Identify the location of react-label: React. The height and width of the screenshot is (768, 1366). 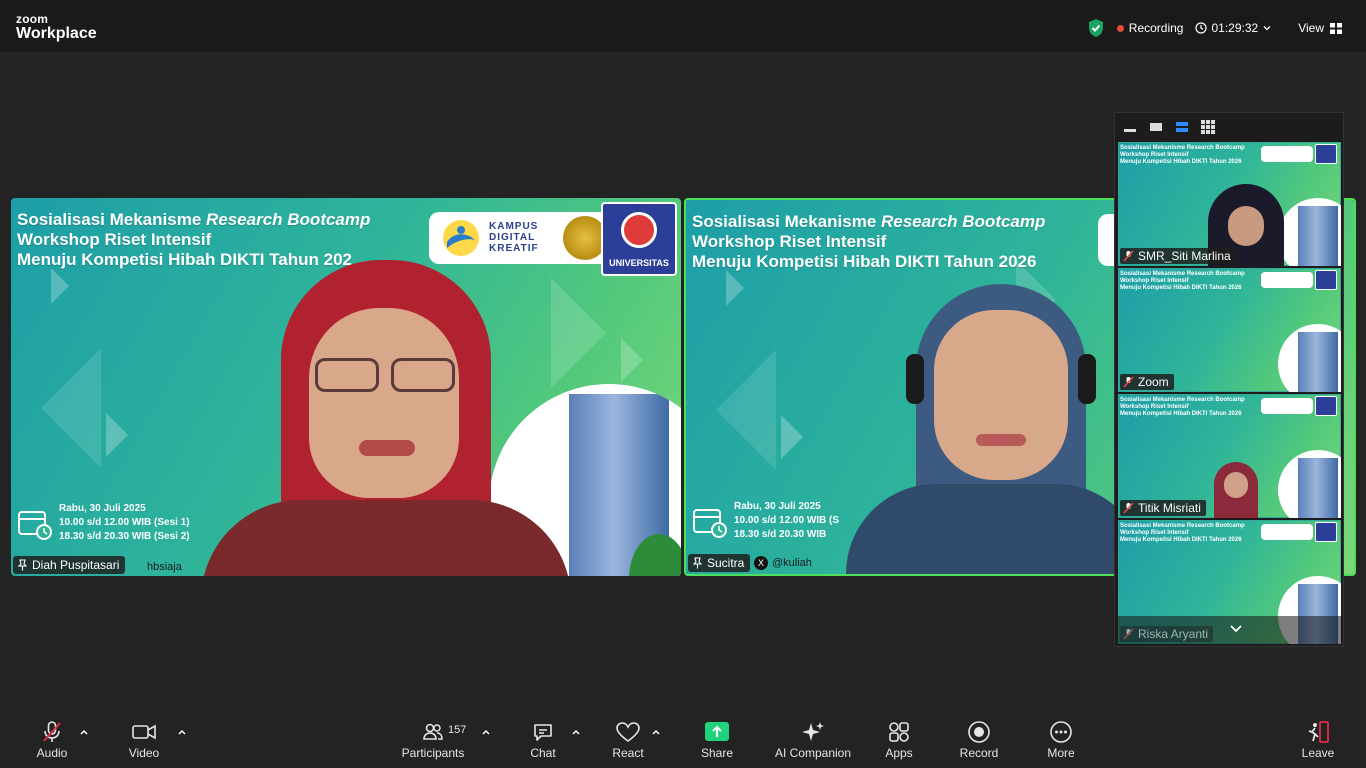
(628, 753).